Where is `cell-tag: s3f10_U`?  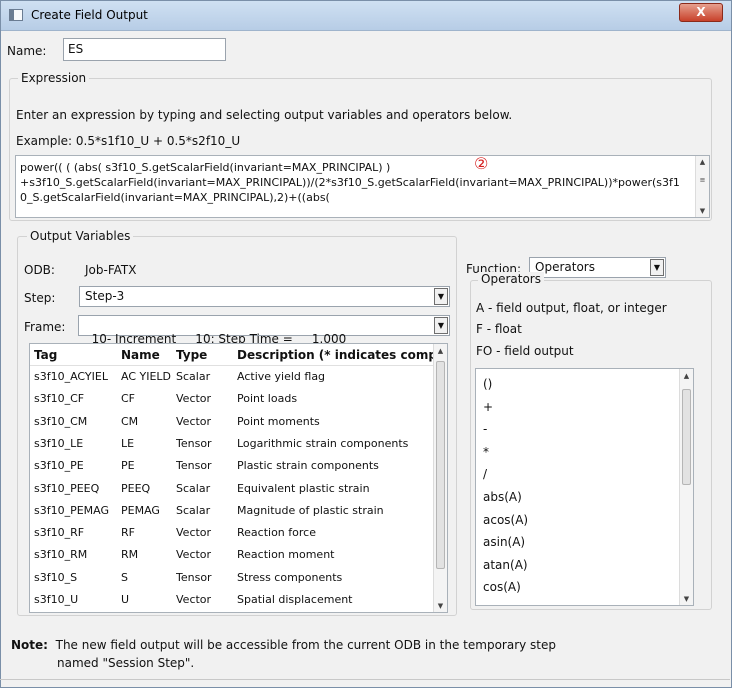
cell-tag: s3f10_U is located at coordinates (56, 599).